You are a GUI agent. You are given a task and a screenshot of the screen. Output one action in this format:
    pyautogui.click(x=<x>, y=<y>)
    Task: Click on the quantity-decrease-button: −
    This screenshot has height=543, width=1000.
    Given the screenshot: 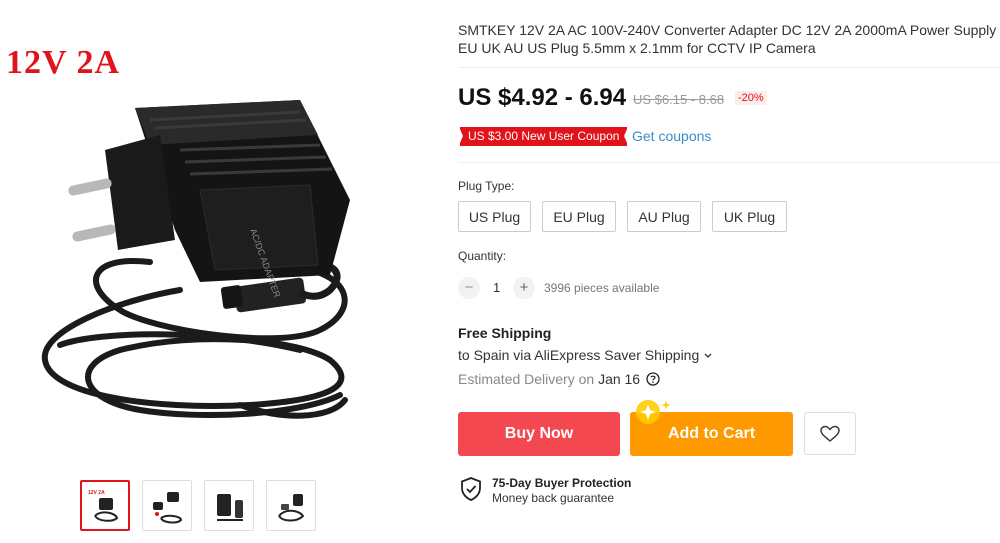 What is the action you would take?
    pyautogui.click(x=469, y=288)
    